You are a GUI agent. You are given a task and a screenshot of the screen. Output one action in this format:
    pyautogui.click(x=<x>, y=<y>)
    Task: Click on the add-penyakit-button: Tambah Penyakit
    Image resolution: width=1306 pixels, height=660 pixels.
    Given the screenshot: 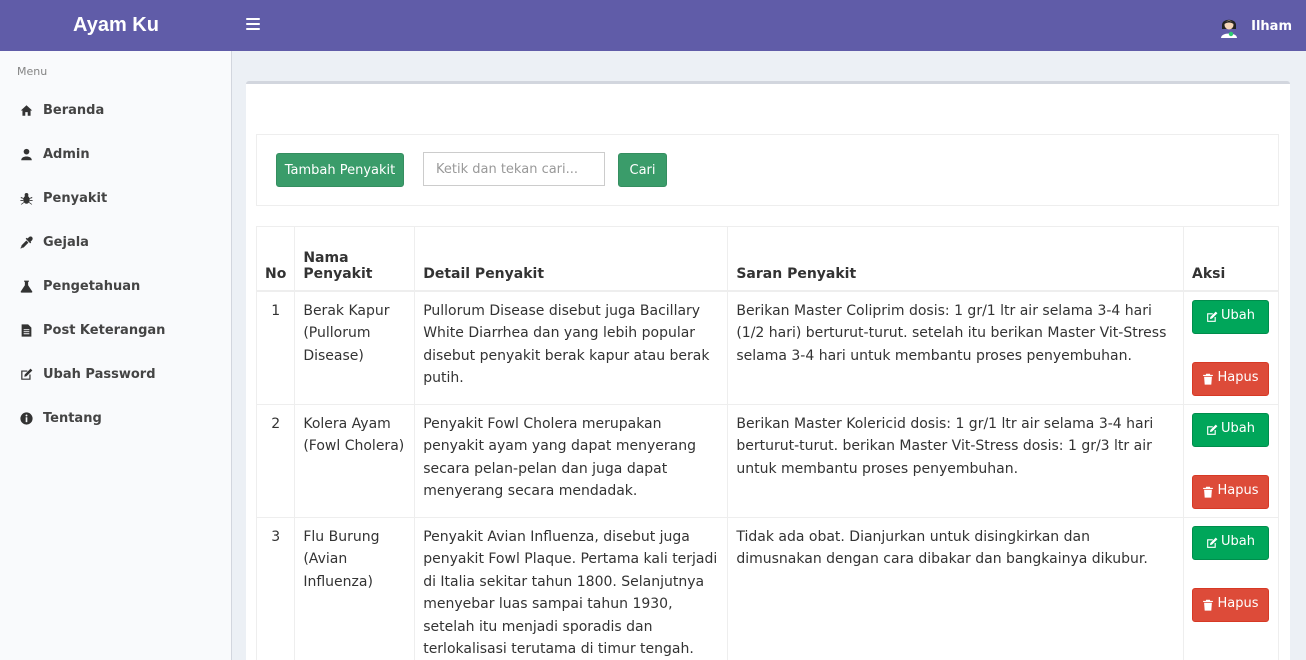 What is the action you would take?
    pyautogui.click(x=340, y=170)
    